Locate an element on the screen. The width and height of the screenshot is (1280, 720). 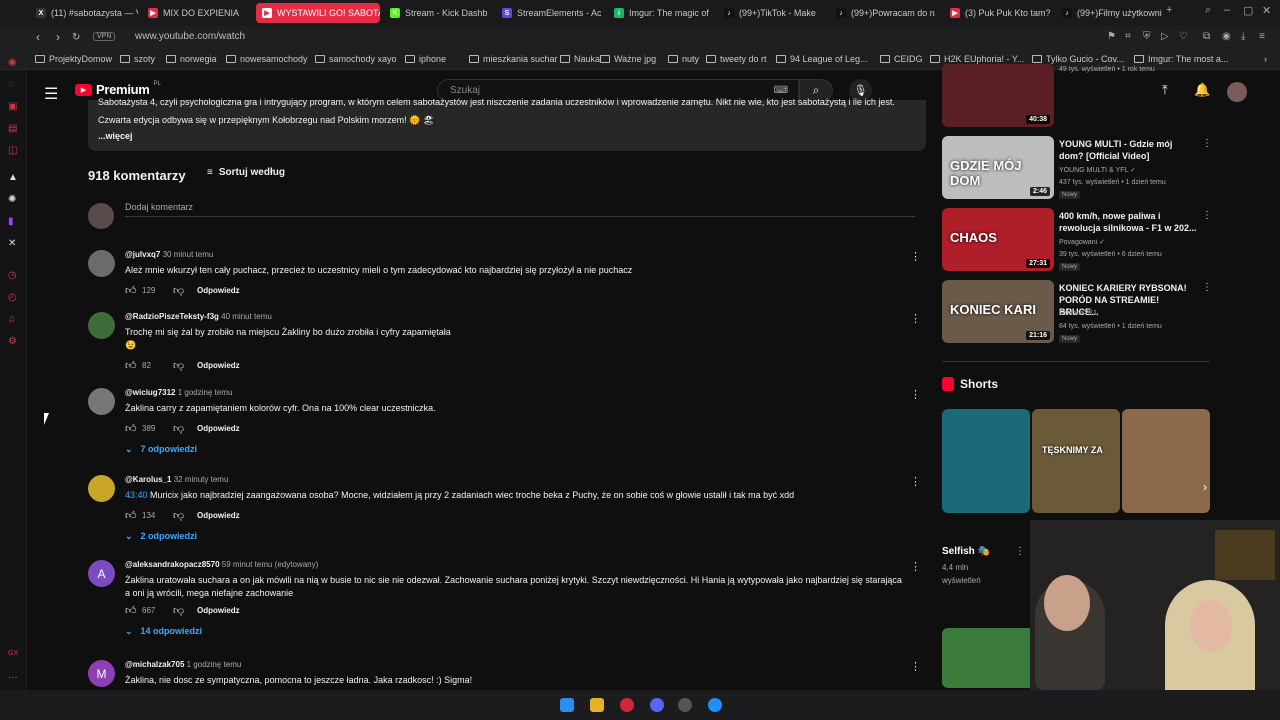
extensions-icon: ⧉ is located at coordinates (1206, 36).